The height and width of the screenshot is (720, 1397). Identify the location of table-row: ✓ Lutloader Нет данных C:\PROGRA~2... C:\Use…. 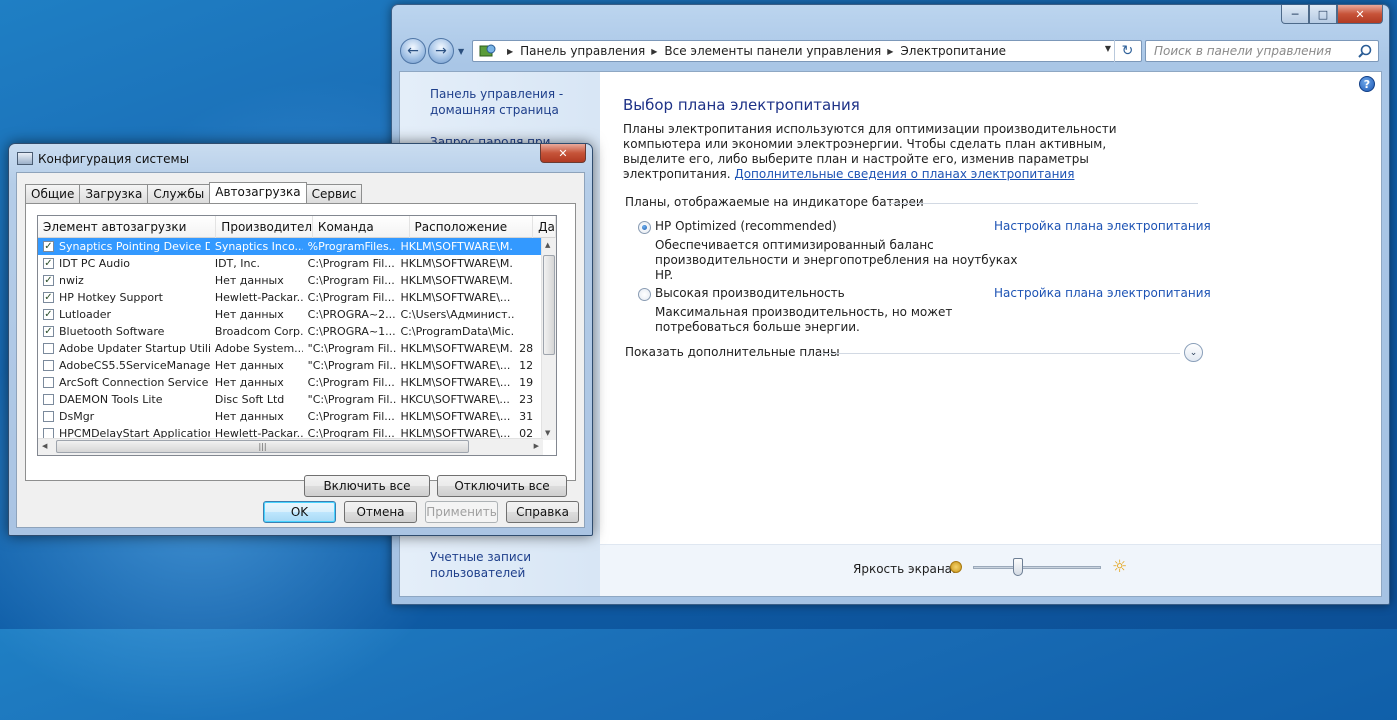
(290, 314).